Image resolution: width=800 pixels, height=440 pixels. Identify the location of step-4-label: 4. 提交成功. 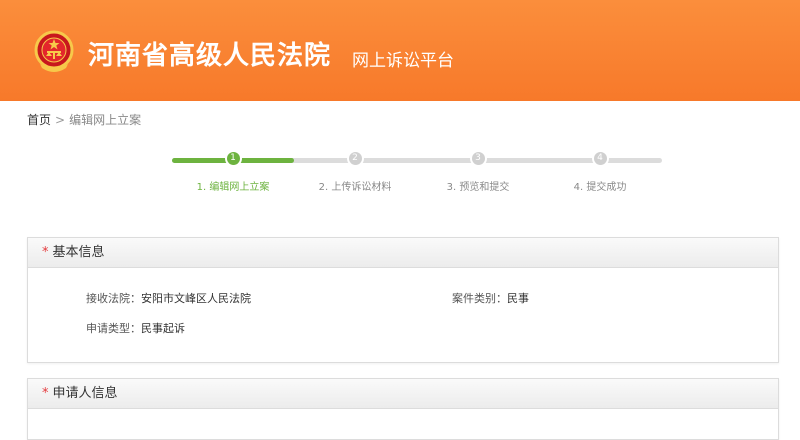
(600, 187).